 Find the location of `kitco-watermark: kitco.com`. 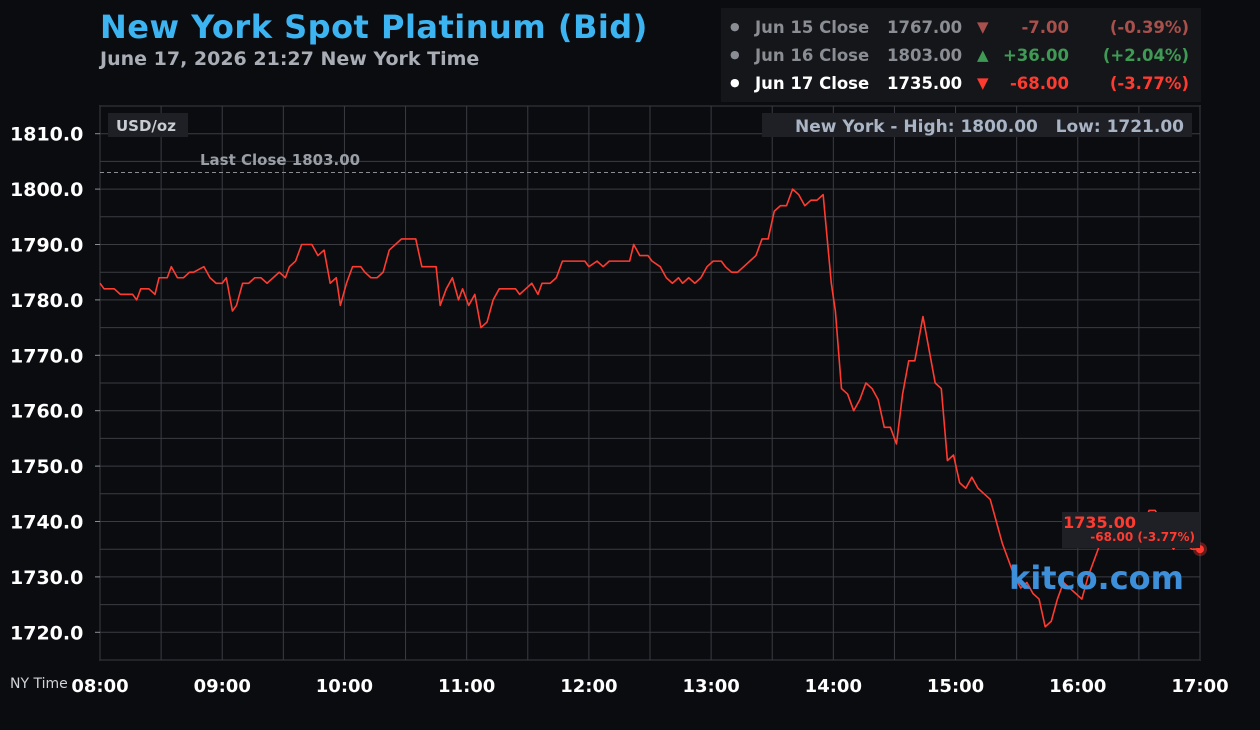

kitco-watermark: kitco.com is located at coordinates (1096, 578).